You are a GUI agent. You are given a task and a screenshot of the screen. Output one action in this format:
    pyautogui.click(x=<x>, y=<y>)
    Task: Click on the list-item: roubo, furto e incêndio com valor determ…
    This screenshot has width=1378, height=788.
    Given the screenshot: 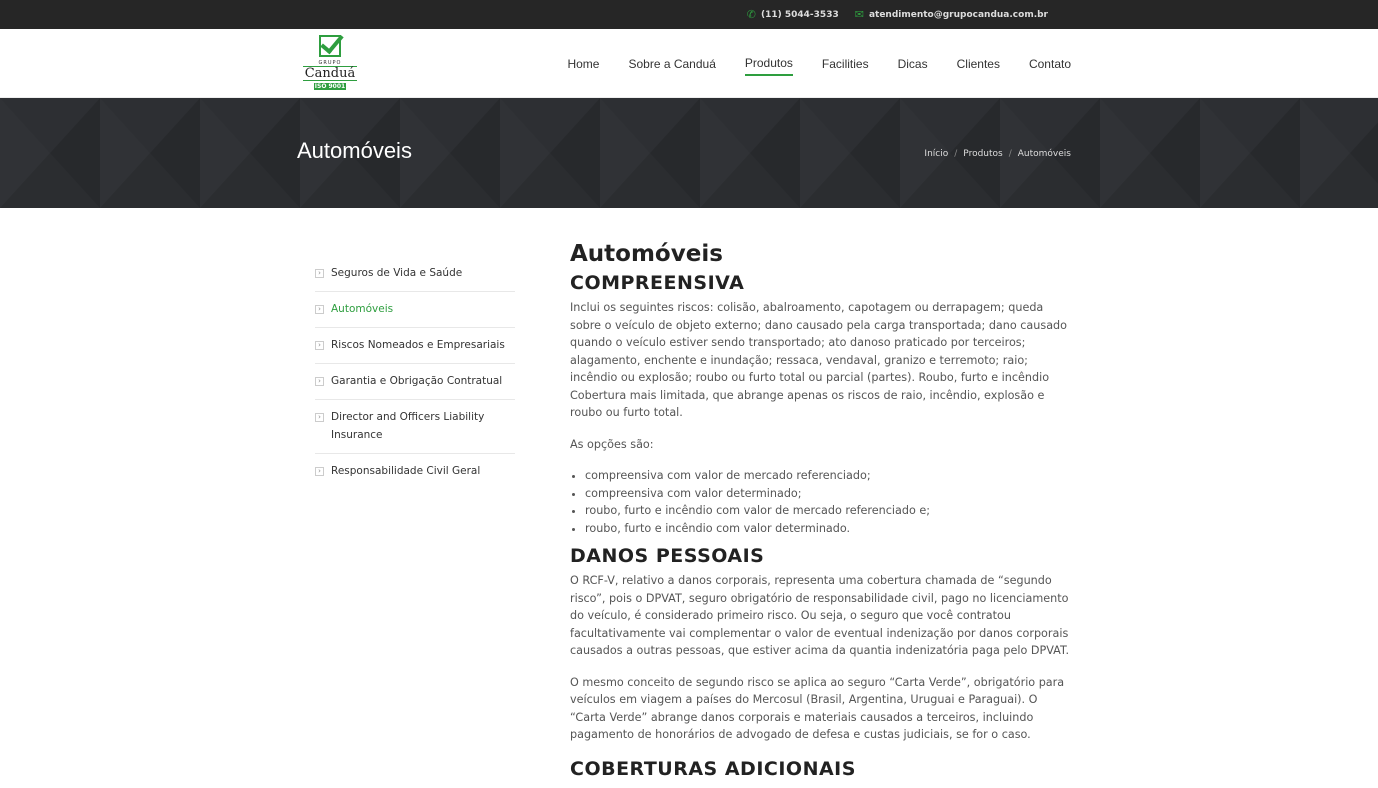 What is the action you would take?
    pyautogui.click(x=828, y=529)
    